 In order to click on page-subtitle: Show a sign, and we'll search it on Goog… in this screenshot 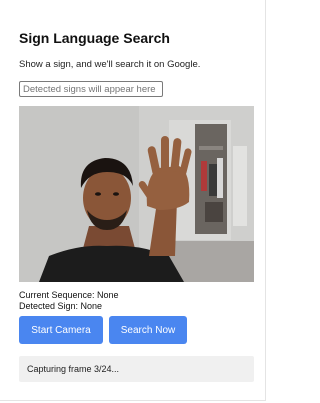, I will do `click(110, 64)`.